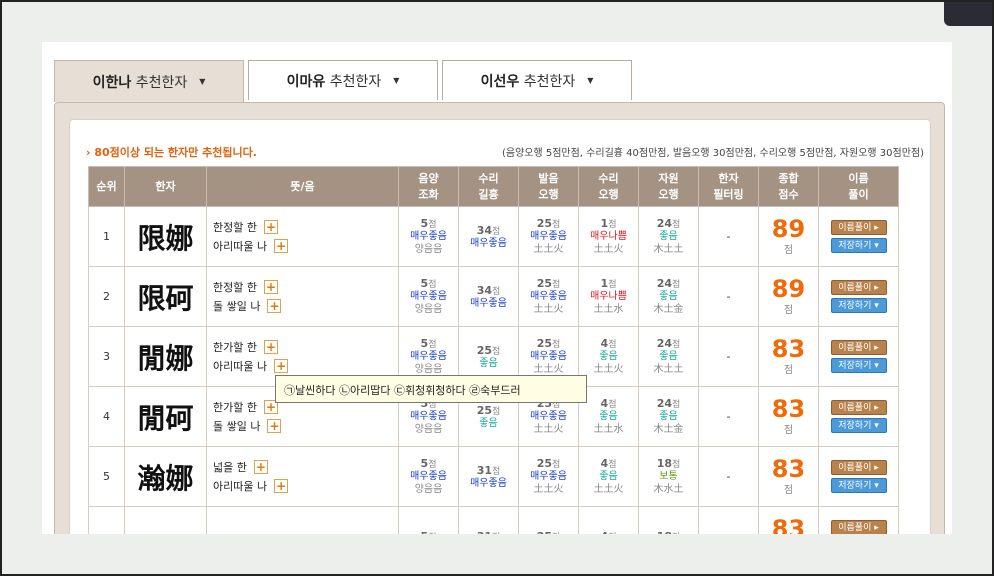 This screenshot has height=576, width=994. I want to click on tab-name-0: 이한나 추천한자 ▼, so click(149, 81).